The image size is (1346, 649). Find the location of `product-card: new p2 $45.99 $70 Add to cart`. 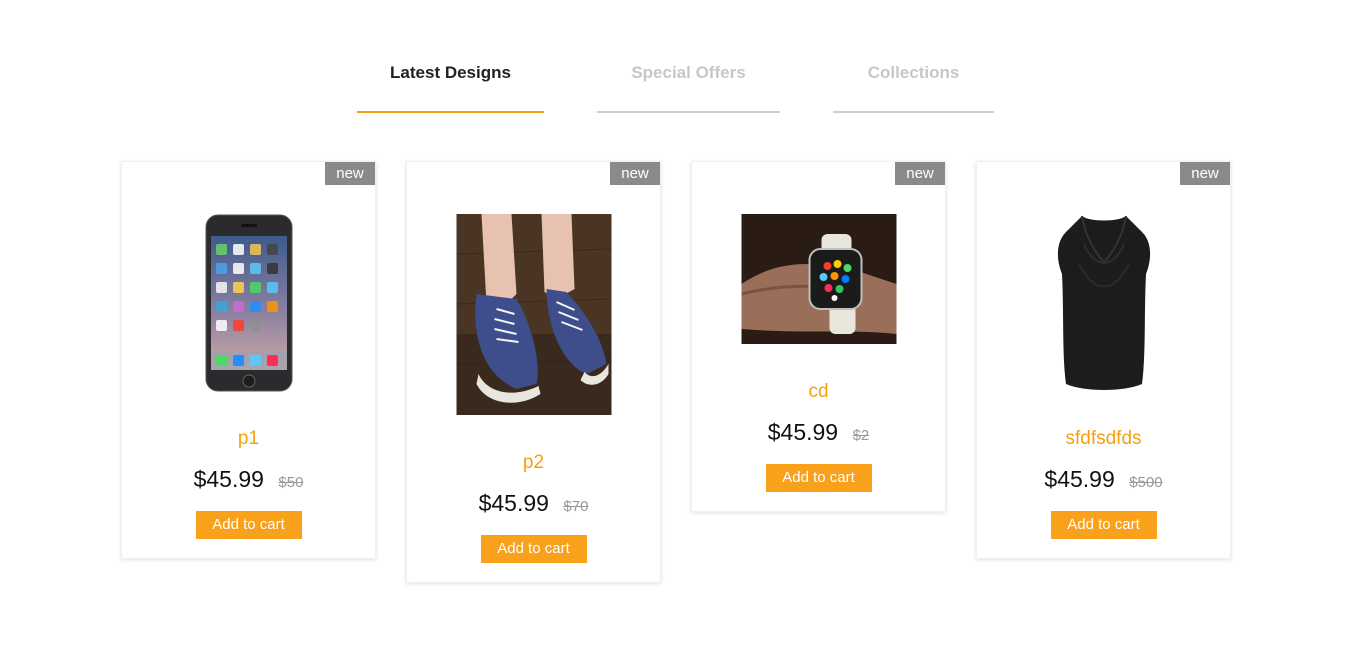

product-card: new p2 $45.99 $70 Add to cart is located at coordinates (533, 372).